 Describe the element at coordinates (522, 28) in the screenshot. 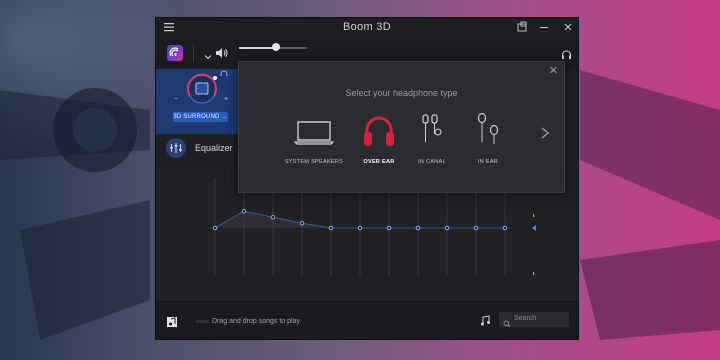

I see `devices-icon` at that location.